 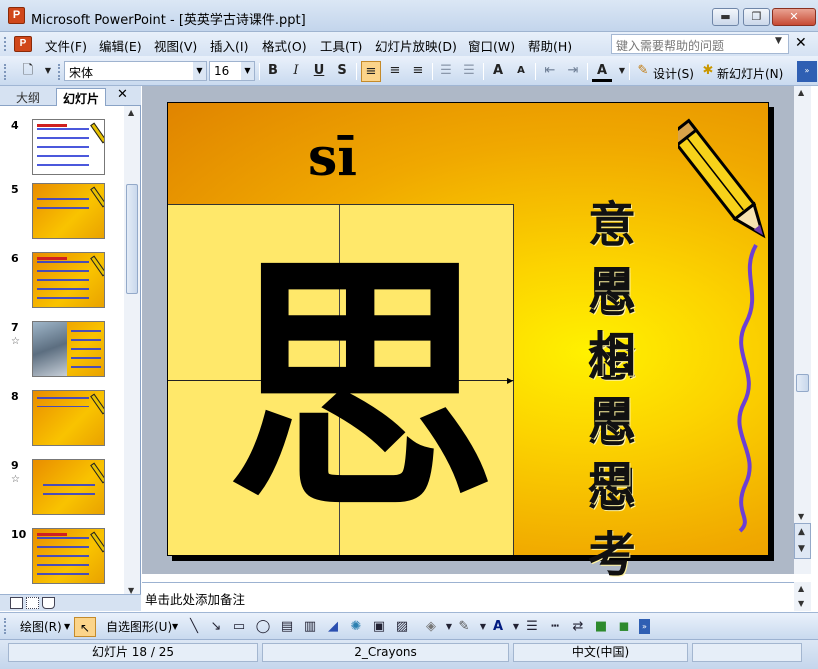 What do you see at coordinates (431, 626) in the screenshot?
I see `fill-color-icon: ◈` at bounding box center [431, 626].